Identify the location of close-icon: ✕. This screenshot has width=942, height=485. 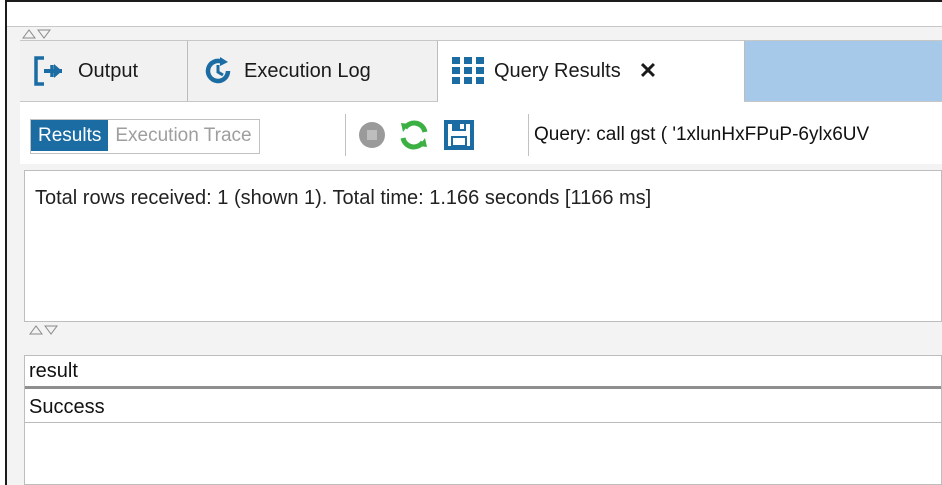
(648, 71).